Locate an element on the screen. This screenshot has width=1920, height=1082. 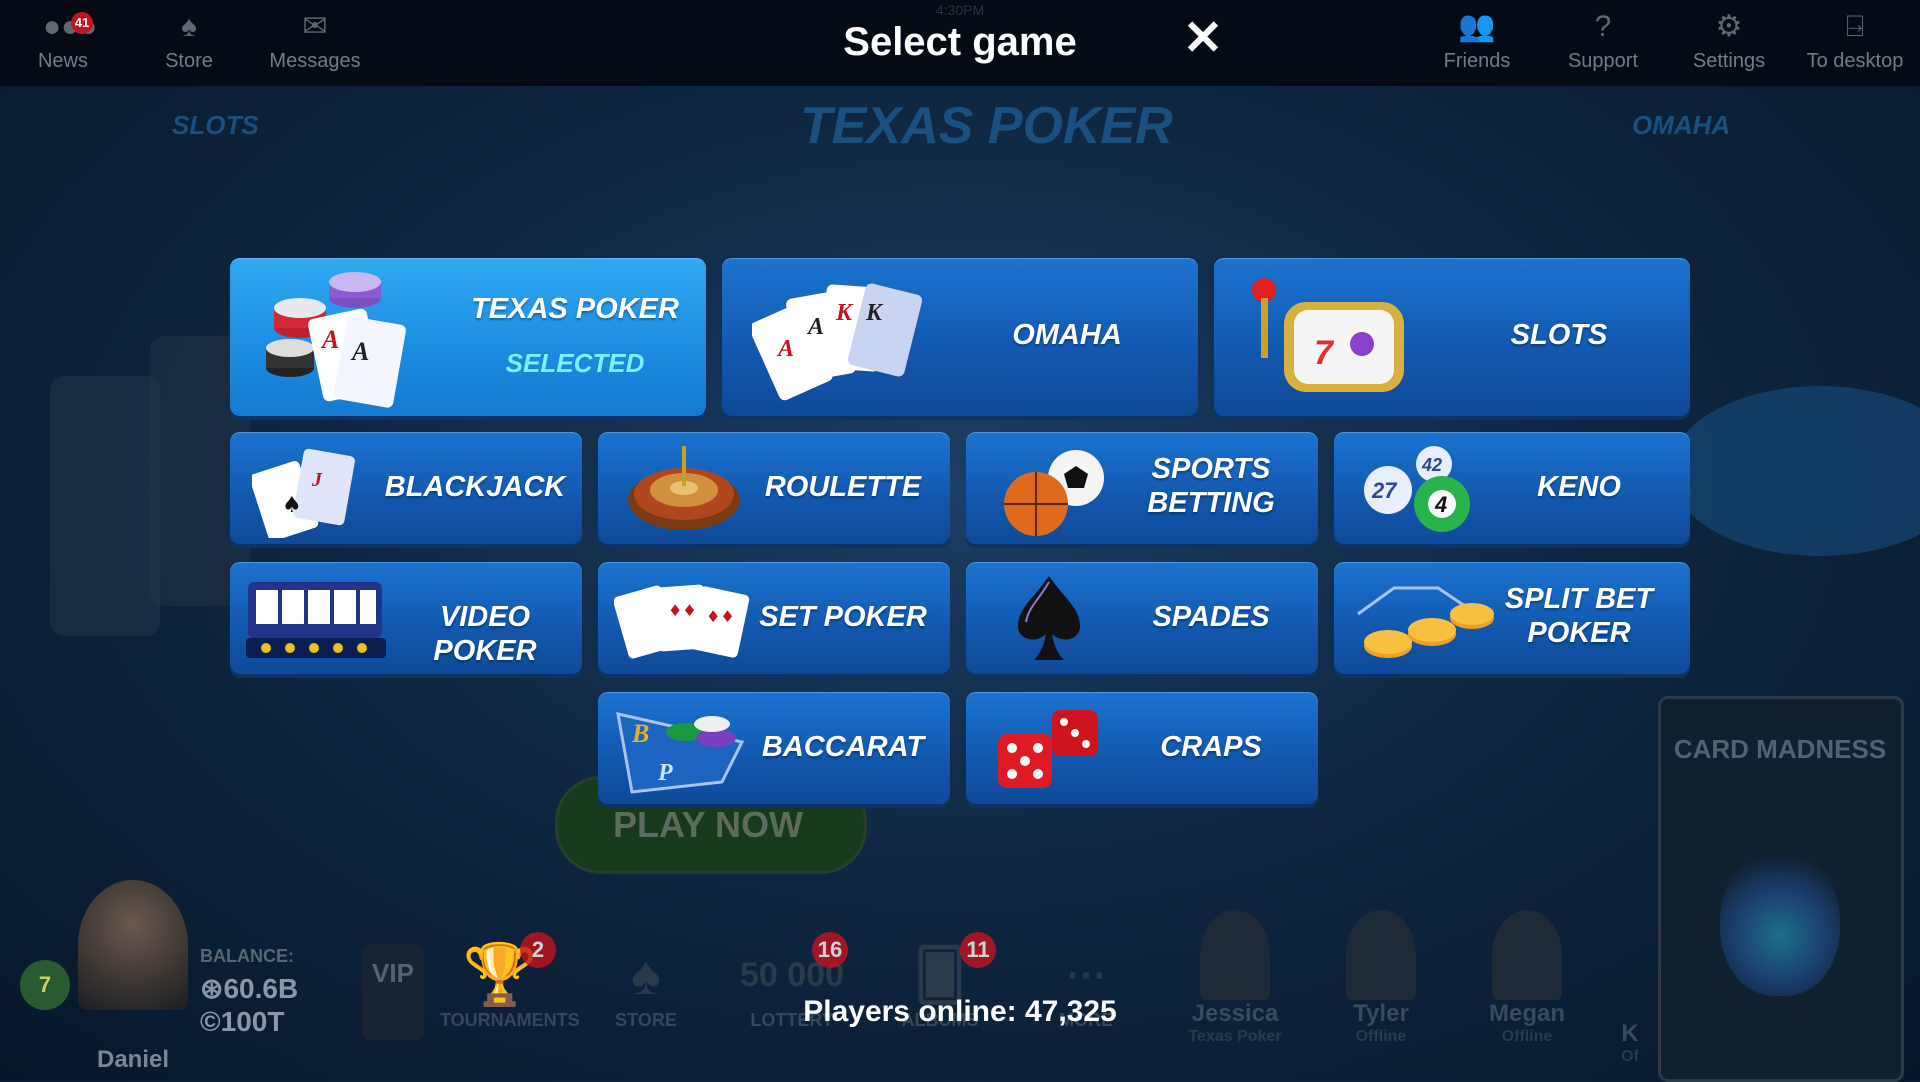
sports-balls-icon is located at coordinates (1054, 493).